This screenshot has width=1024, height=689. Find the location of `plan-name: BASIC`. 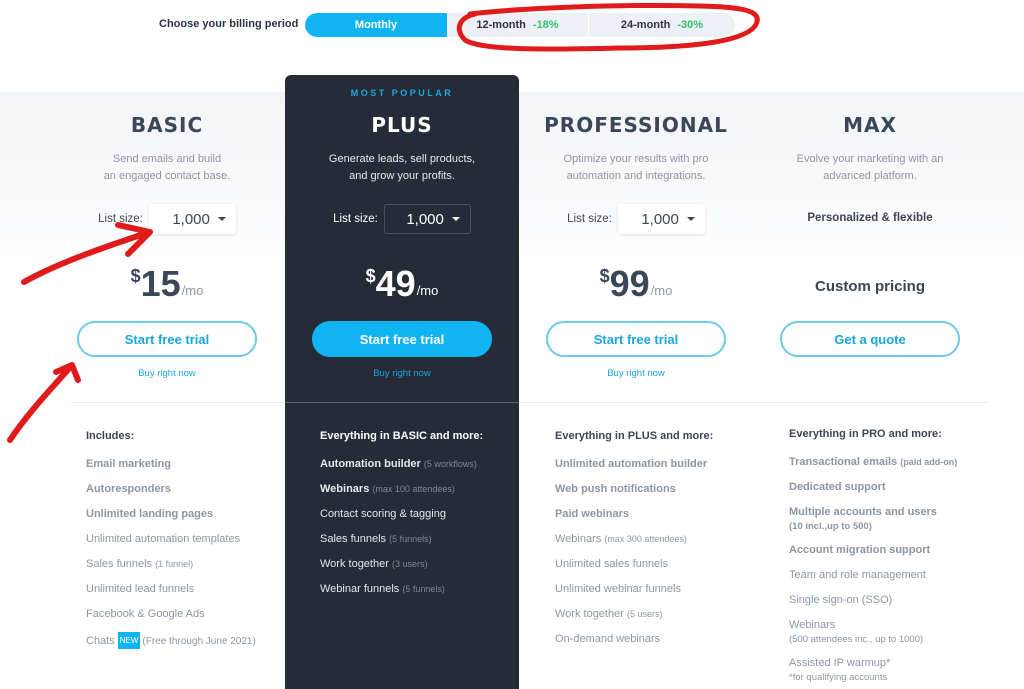

plan-name: BASIC is located at coordinates (167, 125).